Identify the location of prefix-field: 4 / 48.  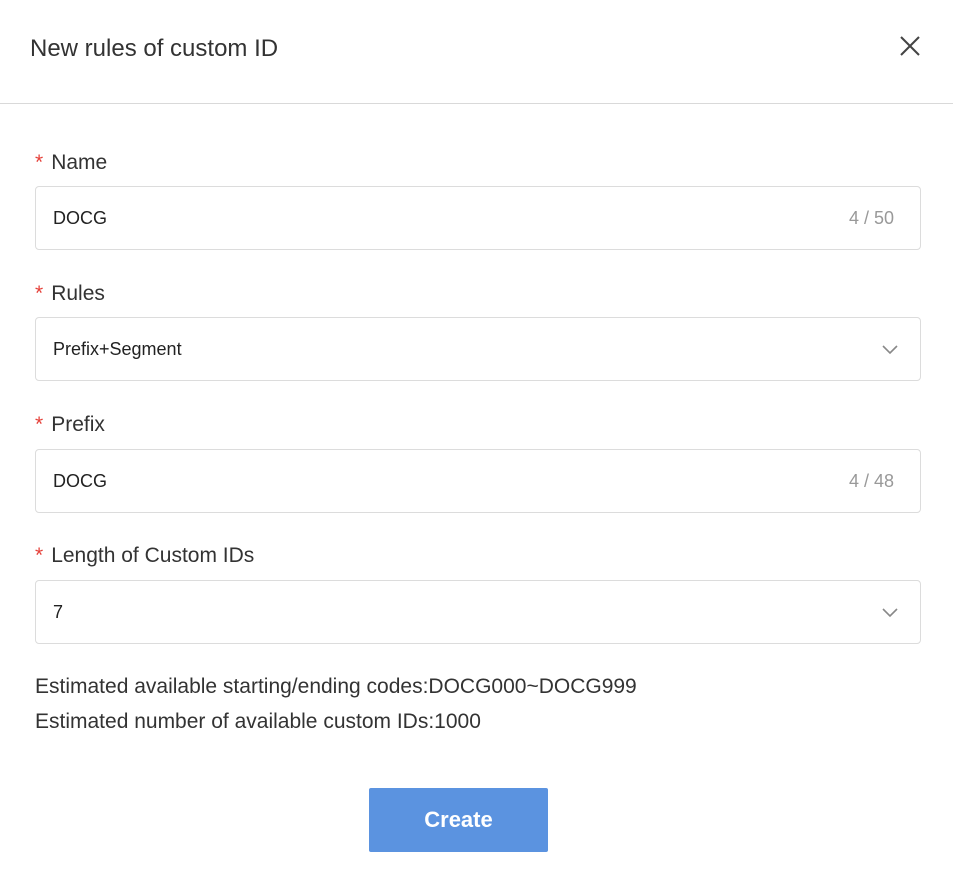
(478, 481).